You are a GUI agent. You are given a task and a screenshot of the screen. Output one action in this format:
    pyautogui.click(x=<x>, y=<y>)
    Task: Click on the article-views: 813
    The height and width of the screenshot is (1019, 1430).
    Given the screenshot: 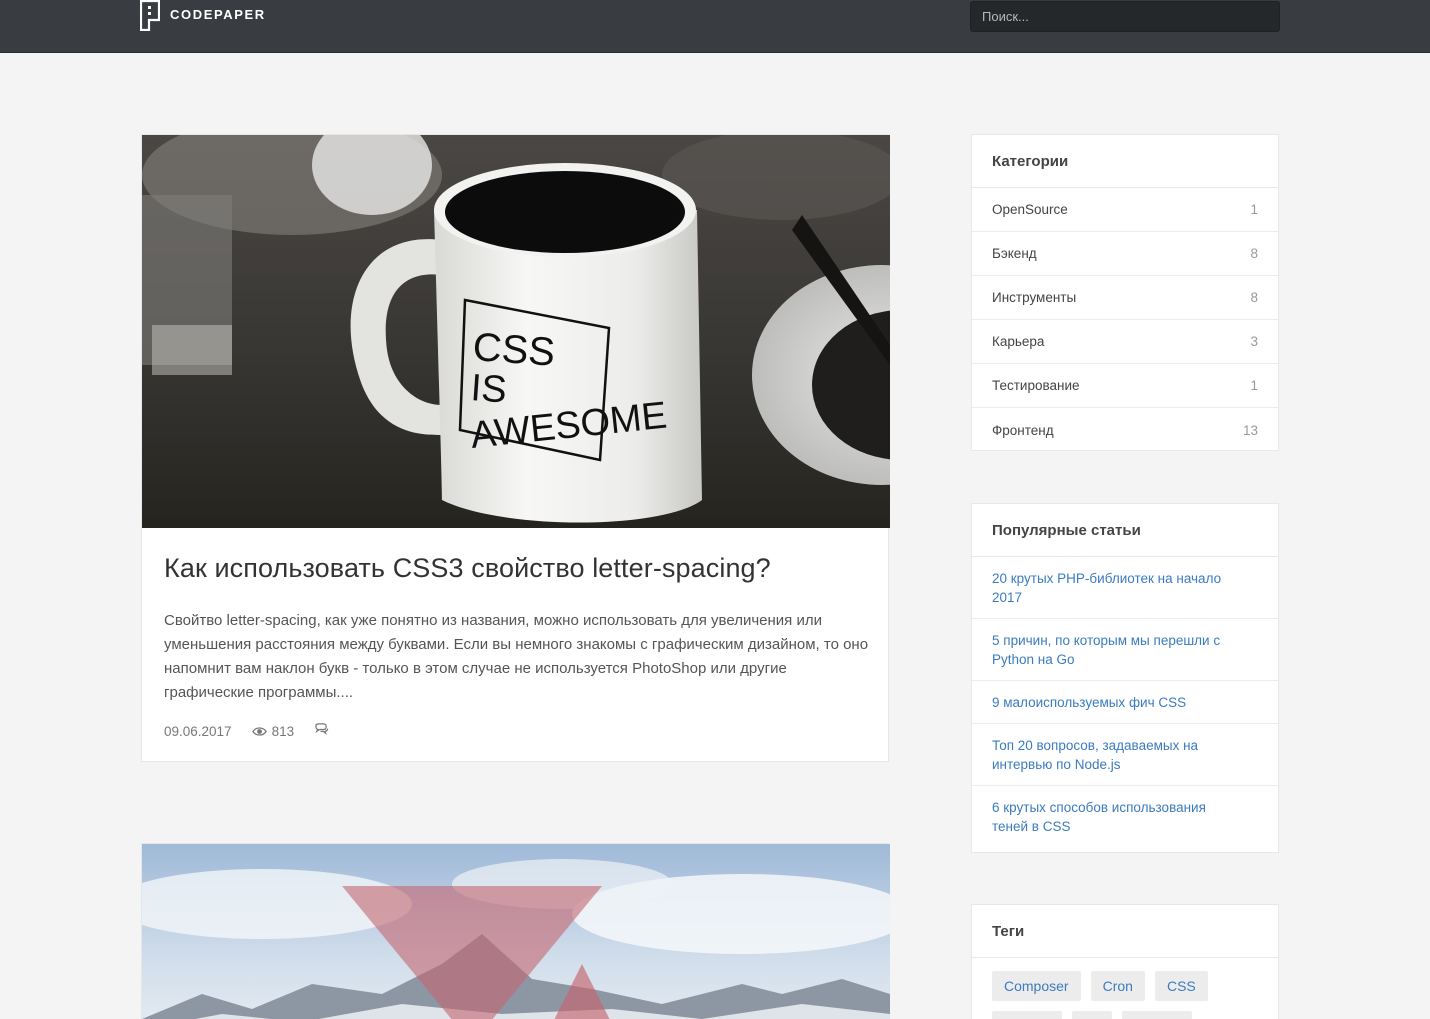 What is the action you would take?
    pyautogui.click(x=273, y=731)
    